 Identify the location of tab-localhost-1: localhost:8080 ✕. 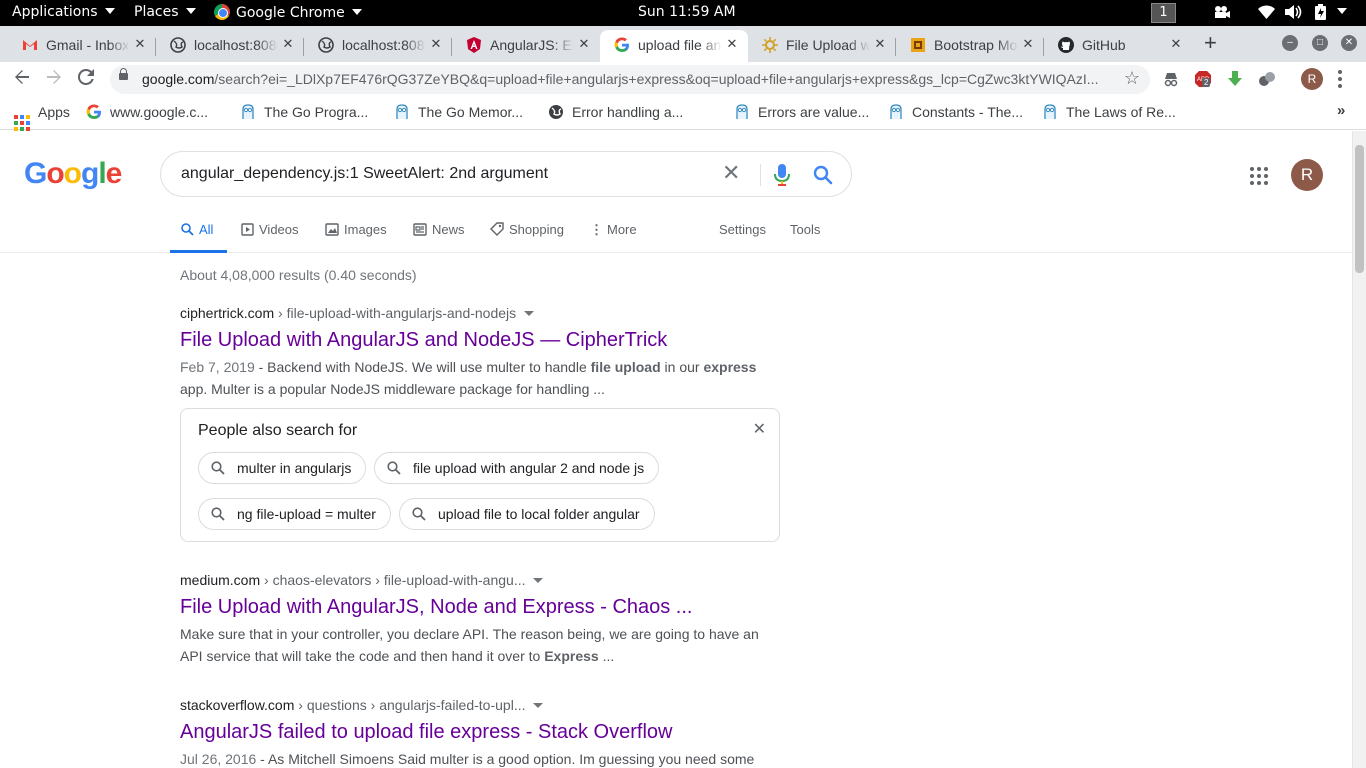
(230, 46).